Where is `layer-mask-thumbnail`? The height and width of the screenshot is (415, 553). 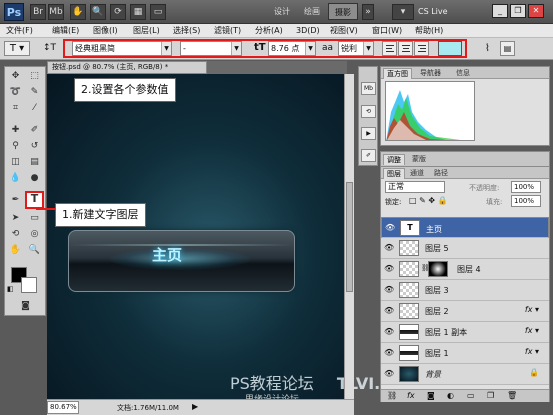
layer-mask-thumbnail is located at coordinates (438, 269).